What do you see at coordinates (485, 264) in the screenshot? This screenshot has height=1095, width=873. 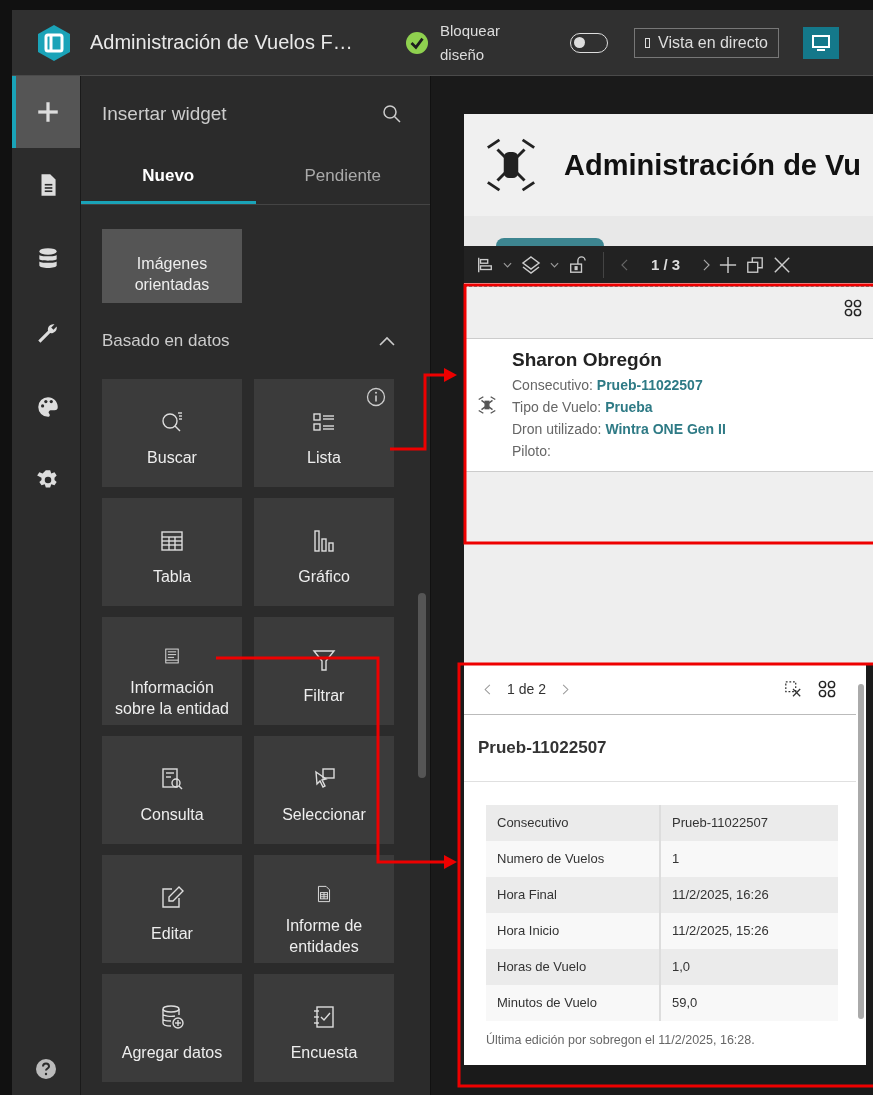 I see `align-icon` at bounding box center [485, 264].